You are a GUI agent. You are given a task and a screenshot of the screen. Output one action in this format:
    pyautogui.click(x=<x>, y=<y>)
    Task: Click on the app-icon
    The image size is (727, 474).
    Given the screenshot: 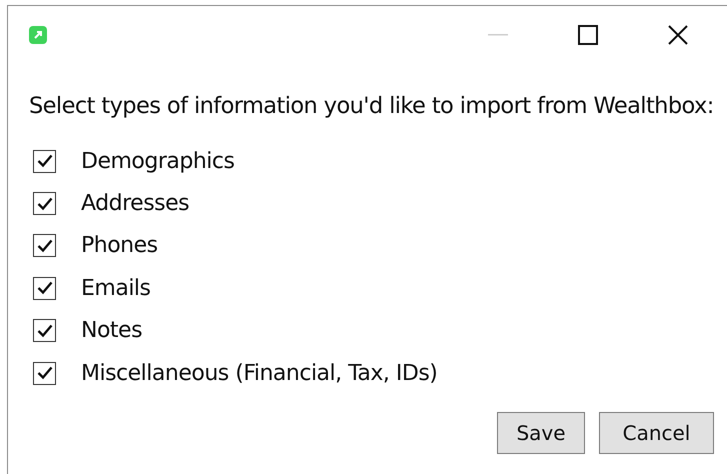 What is the action you would take?
    pyautogui.click(x=38, y=35)
    